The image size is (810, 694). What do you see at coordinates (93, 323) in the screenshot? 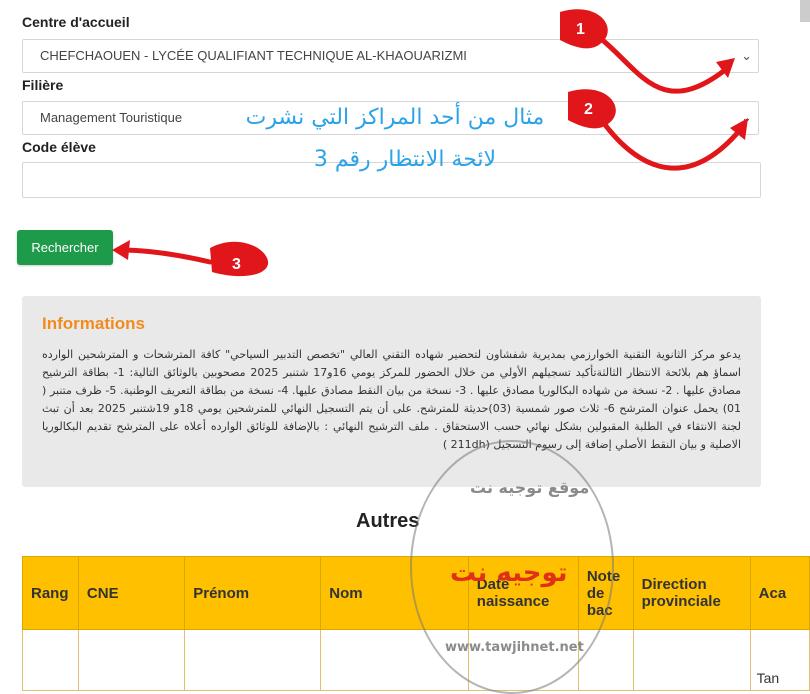
I see `informations-title: Informations` at bounding box center [93, 323].